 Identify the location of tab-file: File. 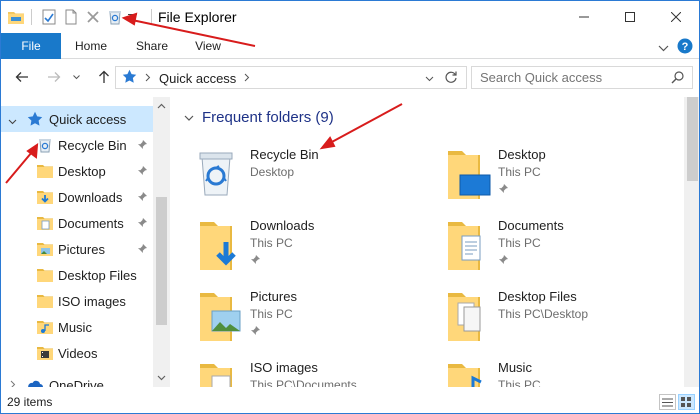
(31, 46).